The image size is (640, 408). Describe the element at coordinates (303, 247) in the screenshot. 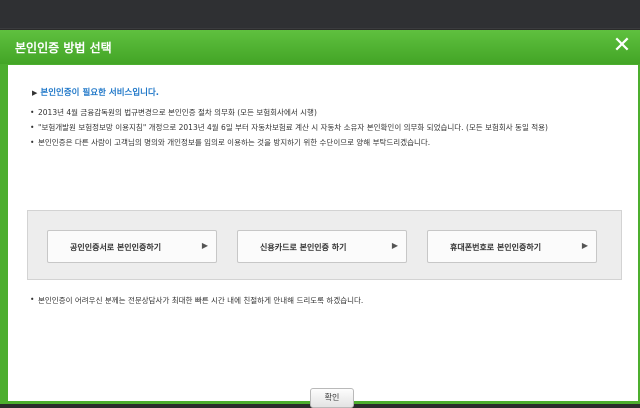

I see `credit-card-auth-label: 신용카드로 본인인증 하기` at that location.